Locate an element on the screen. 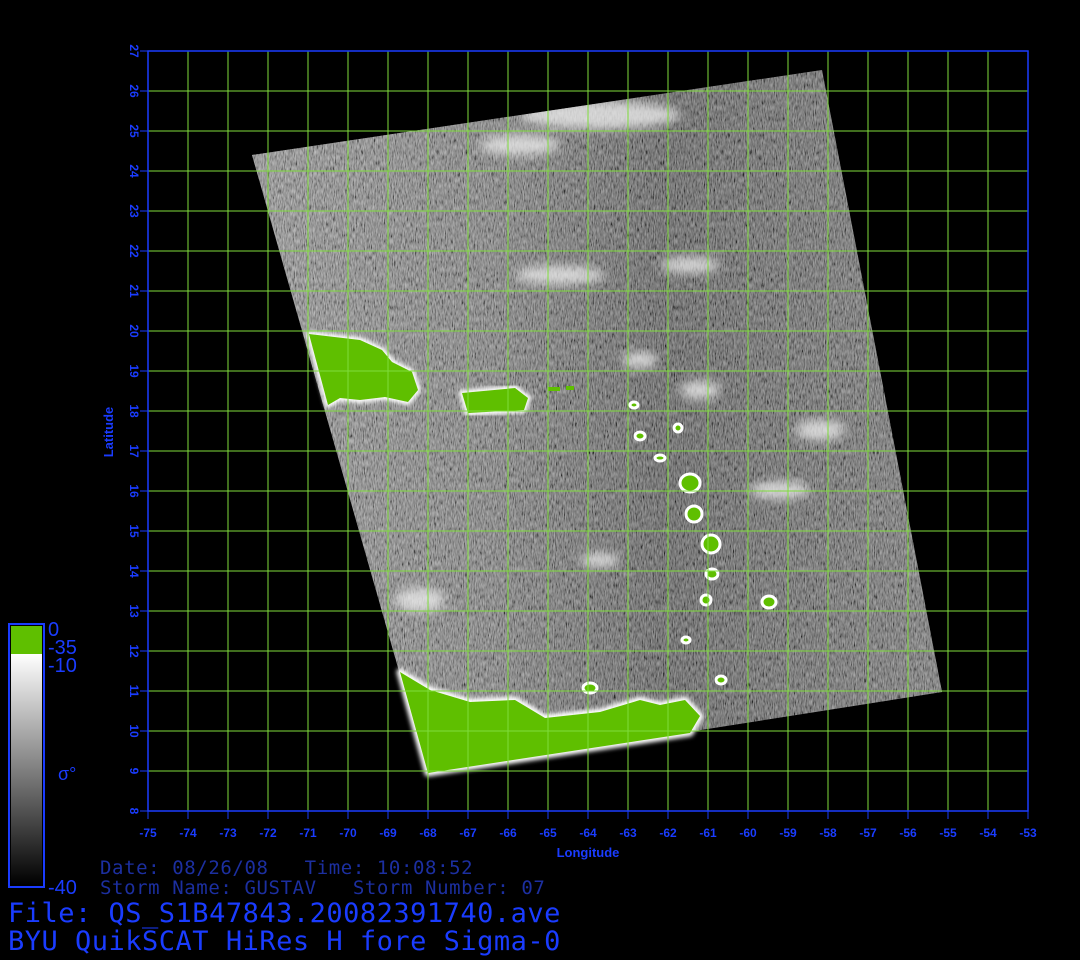 The image size is (1080, 960). lat-tick-label: 23 is located at coordinates (134, 211).